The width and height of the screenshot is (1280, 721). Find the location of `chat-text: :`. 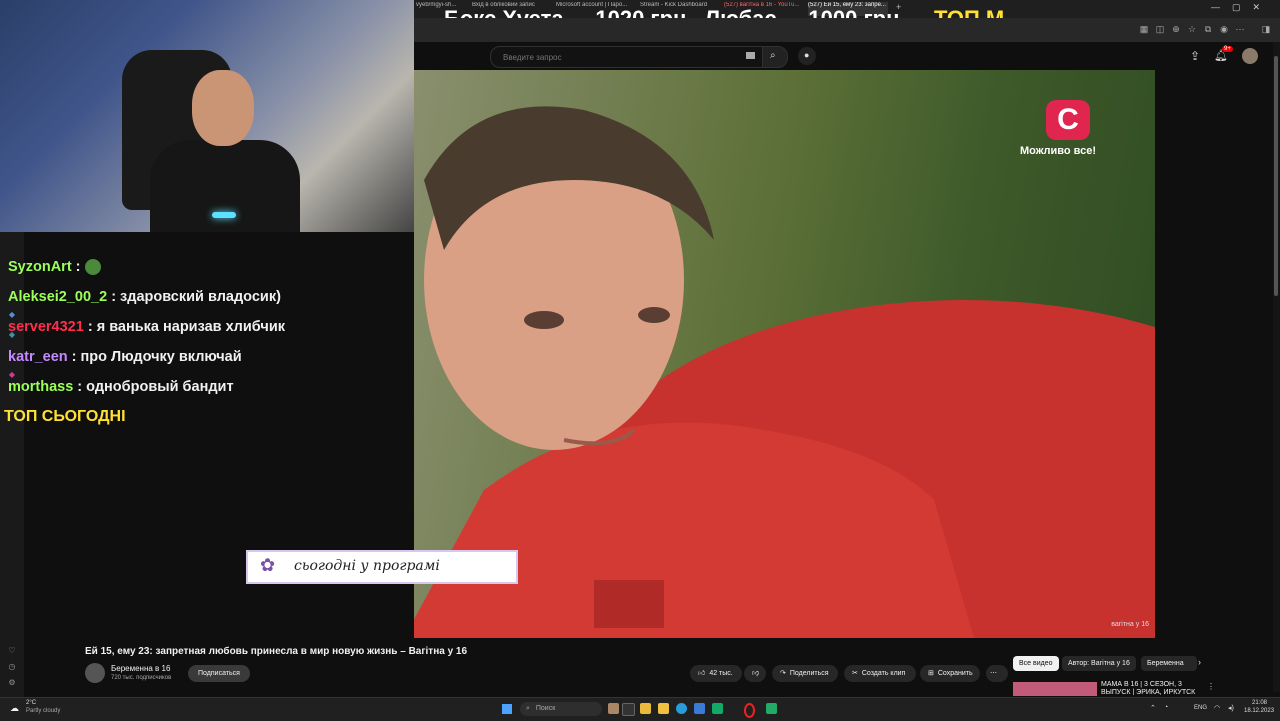

chat-text: : is located at coordinates (78, 267).